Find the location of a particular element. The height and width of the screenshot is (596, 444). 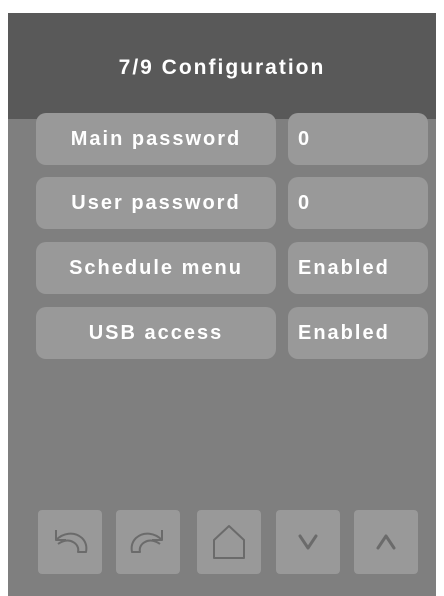

setting-row-main-password: Main password 0 is located at coordinates (232, 139).